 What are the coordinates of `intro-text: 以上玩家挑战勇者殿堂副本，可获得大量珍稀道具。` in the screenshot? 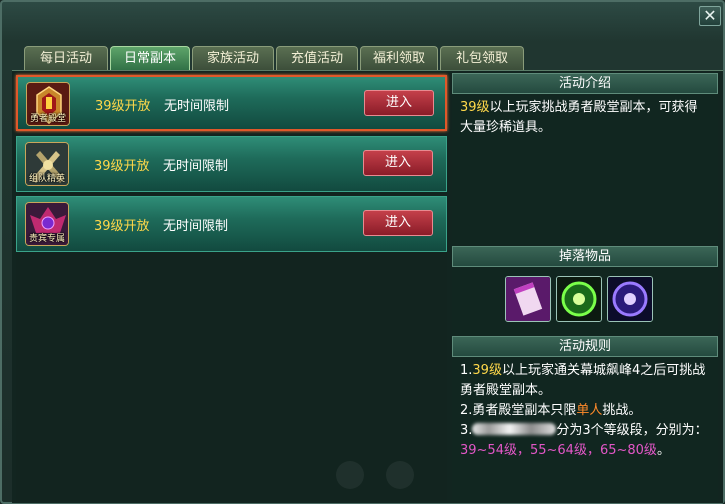 It's located at (579, 117).